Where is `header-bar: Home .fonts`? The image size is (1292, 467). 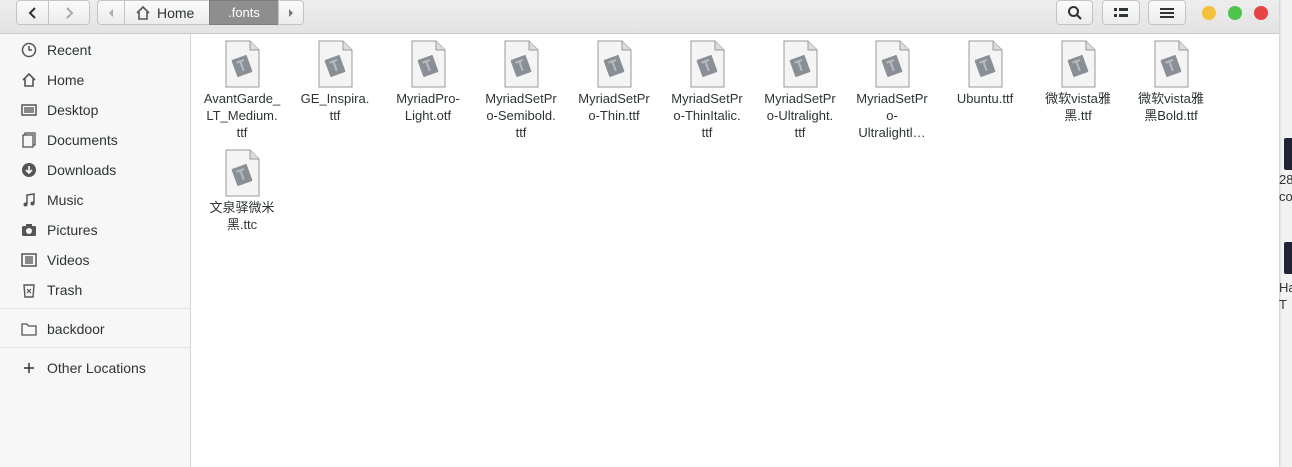
header-bar: Home .fonts is located at coordinates (639, 17).